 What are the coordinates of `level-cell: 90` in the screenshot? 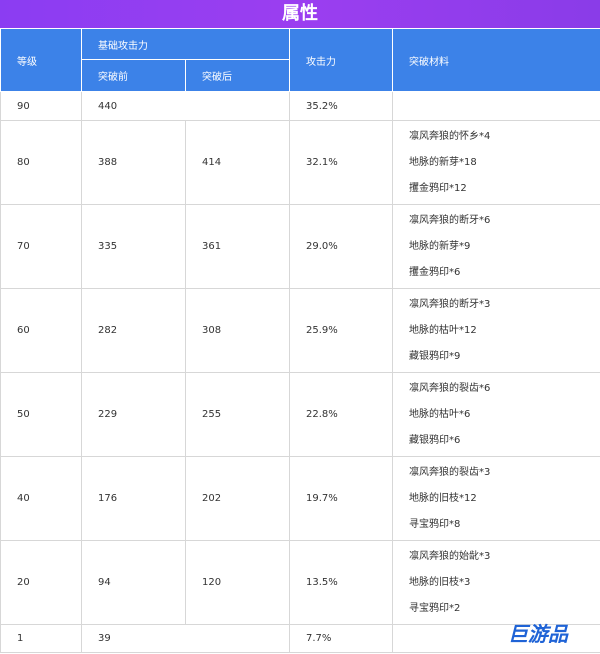 It's located at (41, 106).